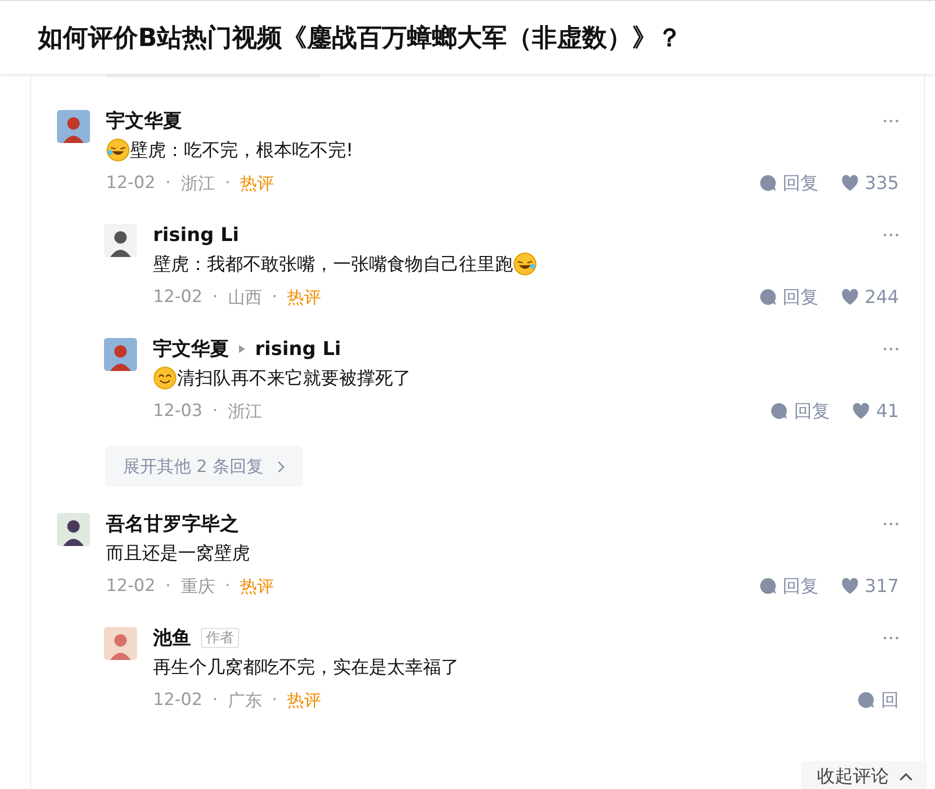  What do you see at coordinates (245, 297) in the screenshot?
I see `comment-location: 山西` at bounding box center [245, 297].